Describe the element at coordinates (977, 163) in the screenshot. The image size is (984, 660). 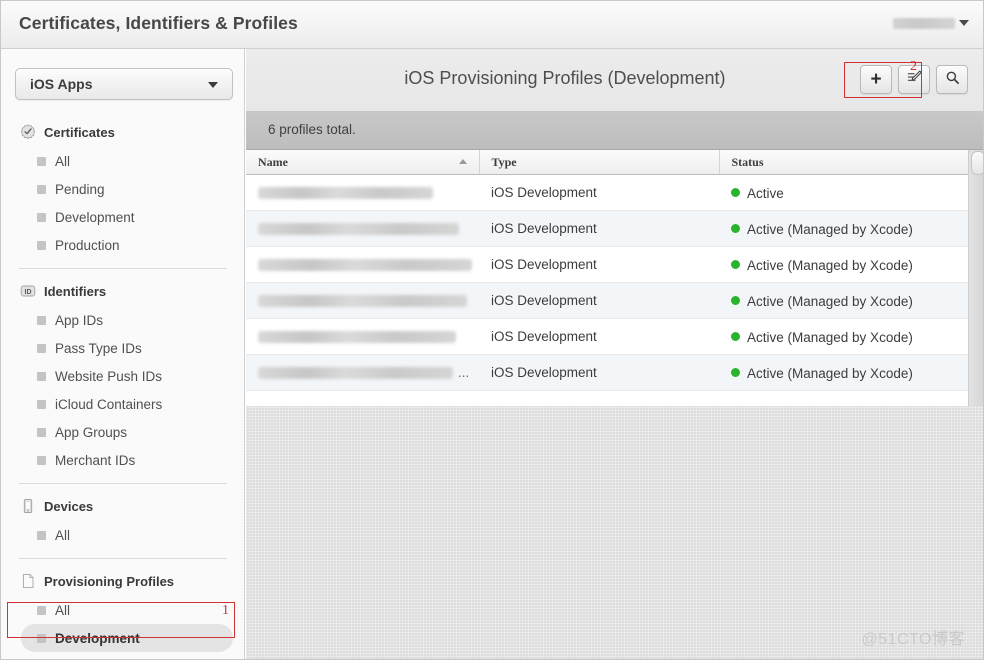
I see `table-scrollbar-thumb` at that location.